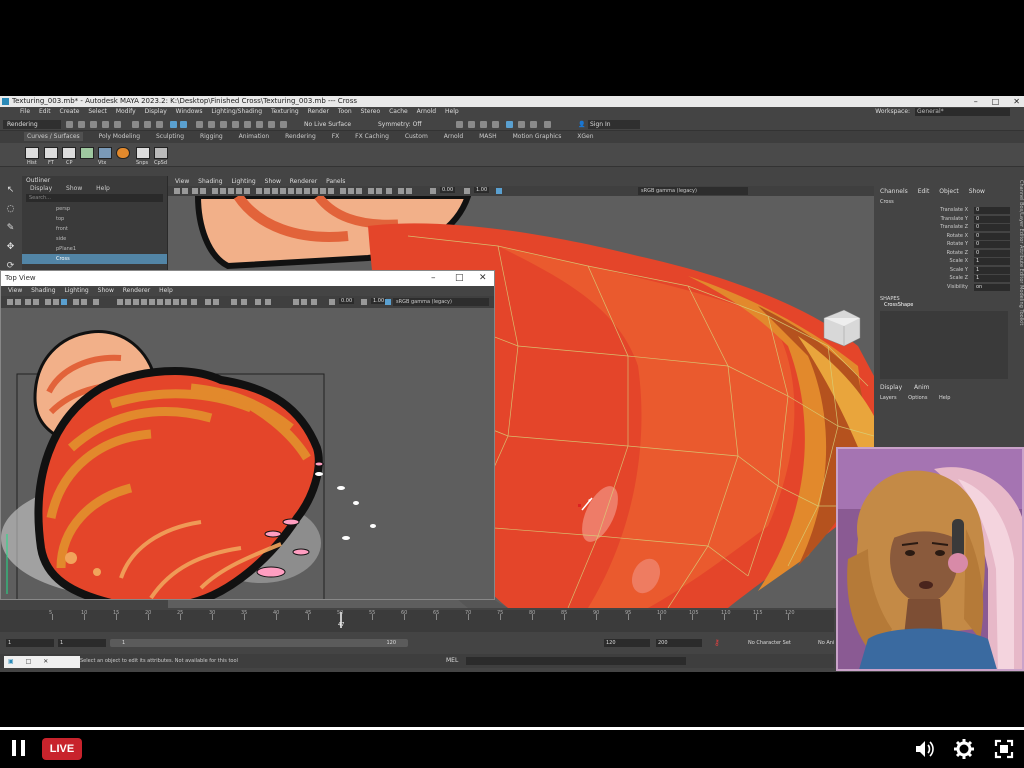  I want to click on select-hierarchy-icon, so click(135, 124).